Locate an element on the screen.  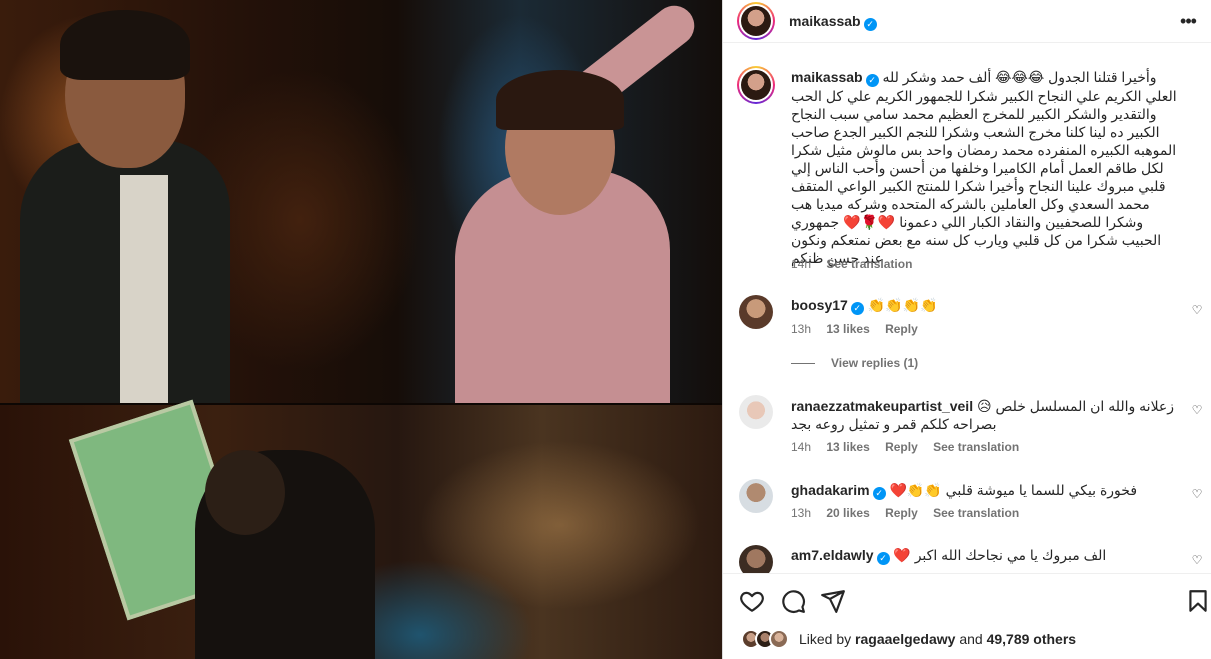
view-replies-button: View replies (1) is located at coordinates (854, 363).